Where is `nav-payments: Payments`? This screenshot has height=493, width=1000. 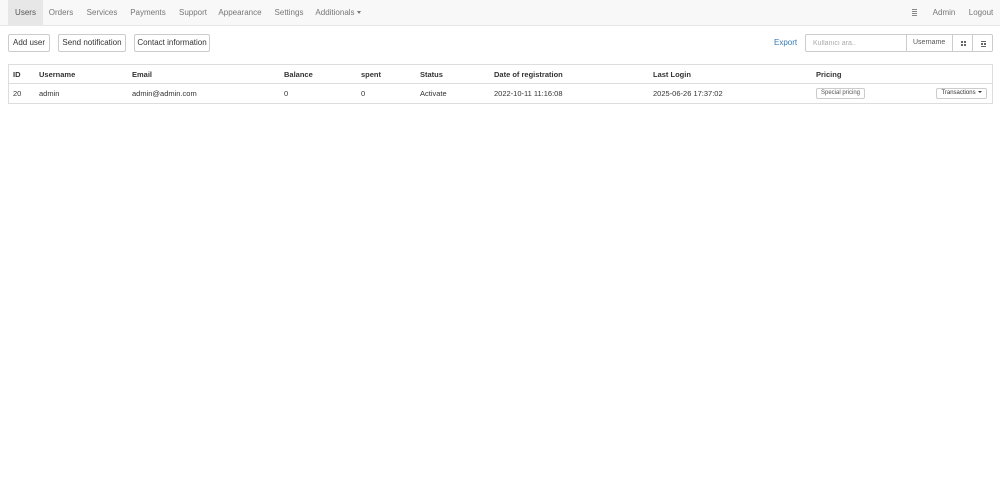 nav-payments: Payments is located at coordinates (148, 13).